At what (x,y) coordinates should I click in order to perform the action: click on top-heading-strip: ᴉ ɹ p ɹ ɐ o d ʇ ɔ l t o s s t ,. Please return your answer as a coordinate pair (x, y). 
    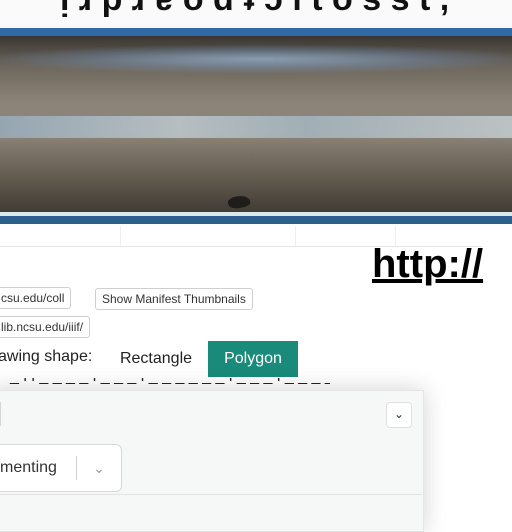
    Looking at the image, I should click on (256, 15).